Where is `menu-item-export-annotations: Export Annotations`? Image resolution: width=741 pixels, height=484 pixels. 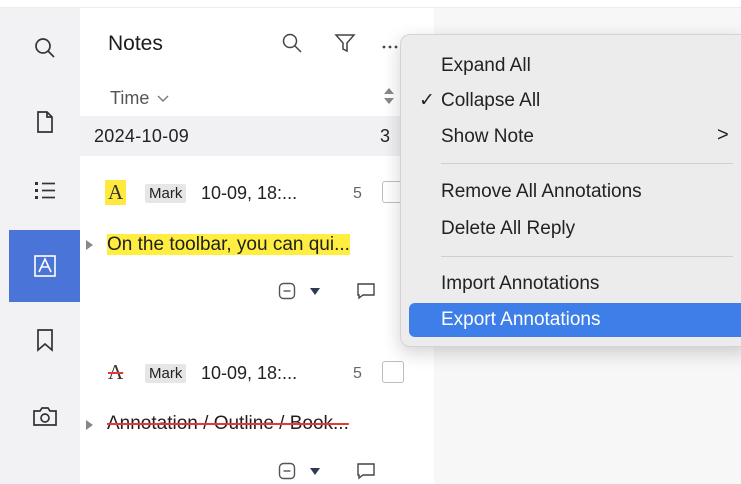
menu-item-export-annotations: Export Annotations is located at coordinates (575, 320).